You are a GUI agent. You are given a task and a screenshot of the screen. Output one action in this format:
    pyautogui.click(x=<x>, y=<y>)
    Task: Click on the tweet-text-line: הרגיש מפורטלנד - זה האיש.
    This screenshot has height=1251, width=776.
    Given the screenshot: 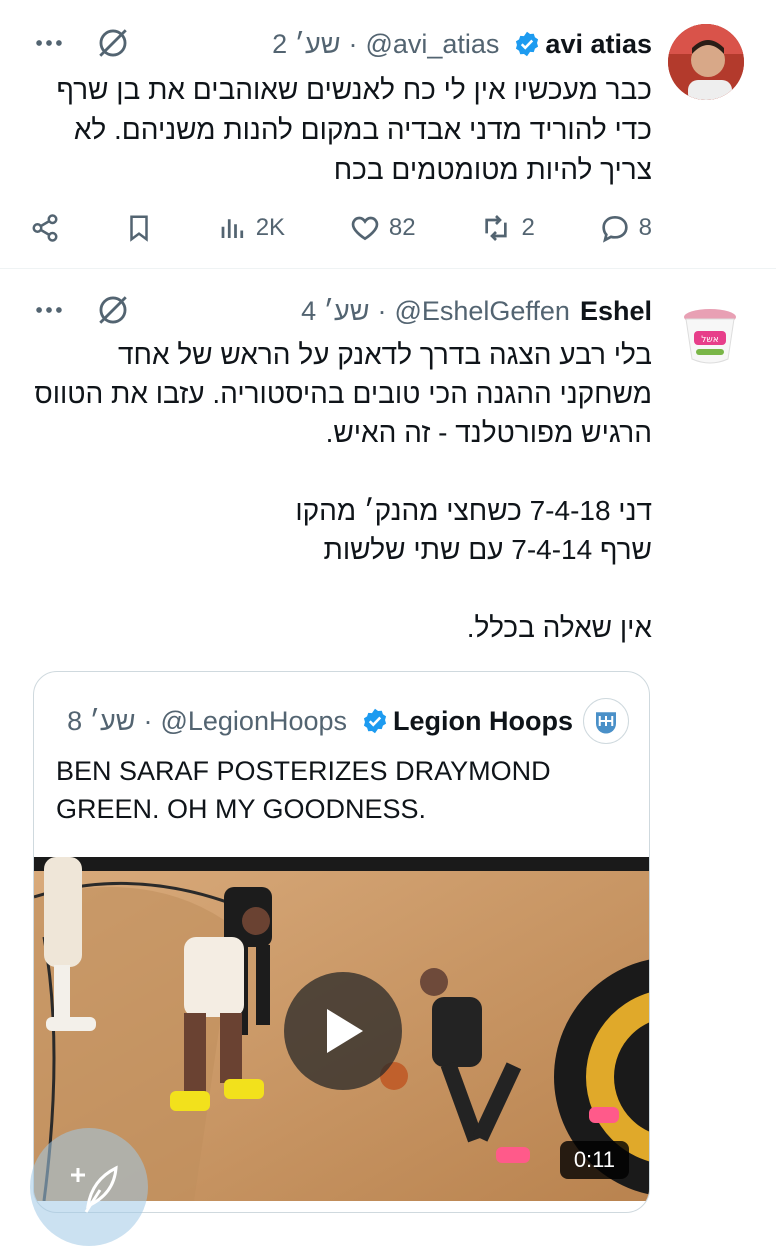 What is the action you would take?
    pyautogui.click(x=488, y=432)
    